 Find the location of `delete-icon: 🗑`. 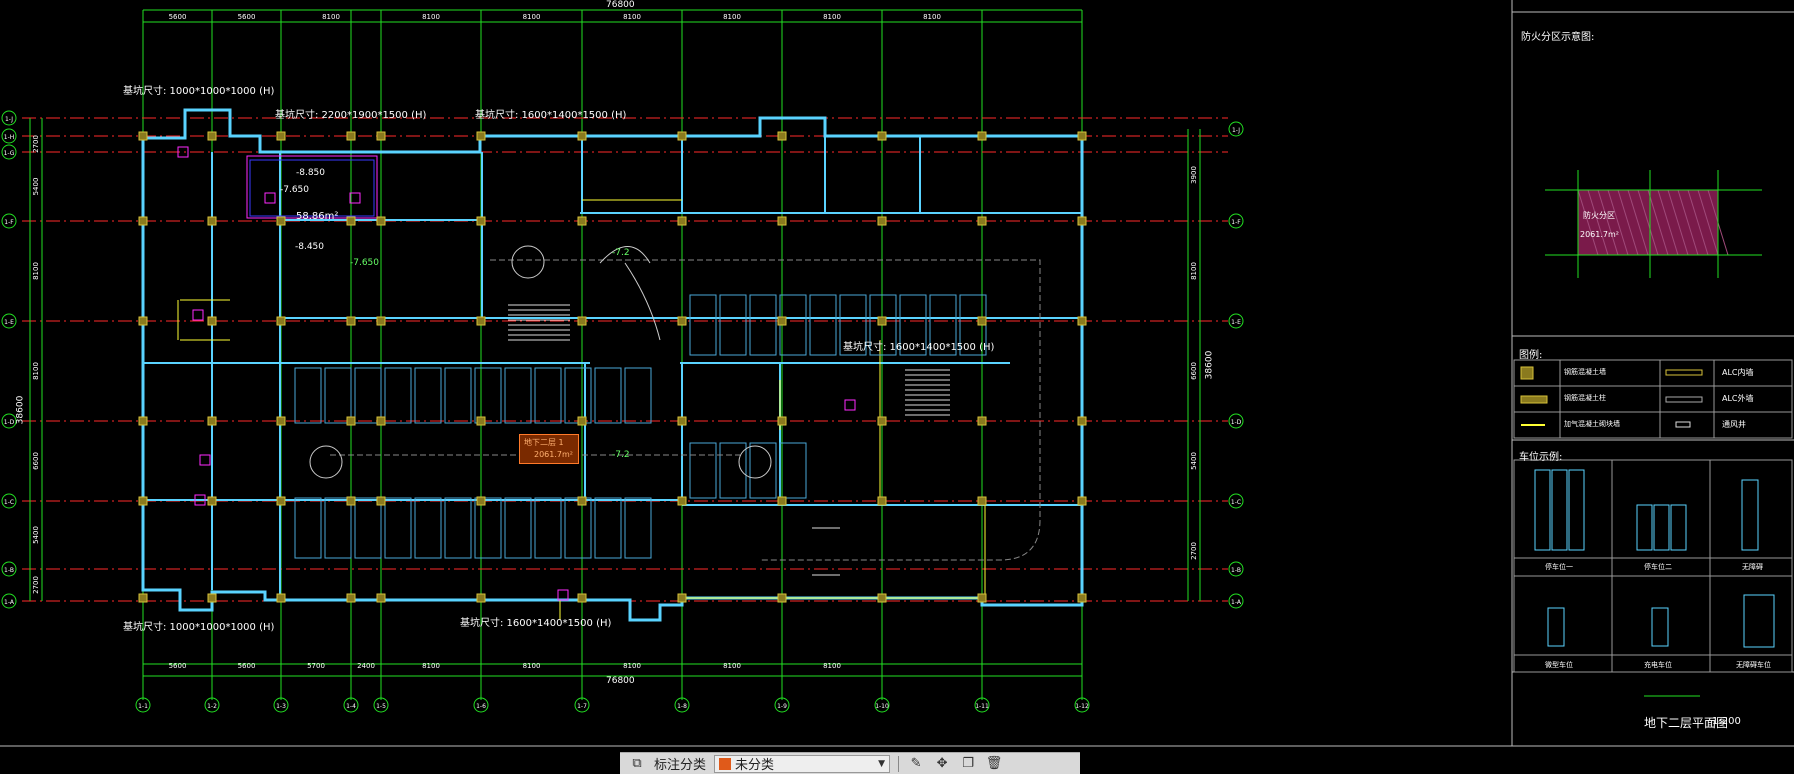

delete-icon: 🗑 is located at coordinates (994, 764).